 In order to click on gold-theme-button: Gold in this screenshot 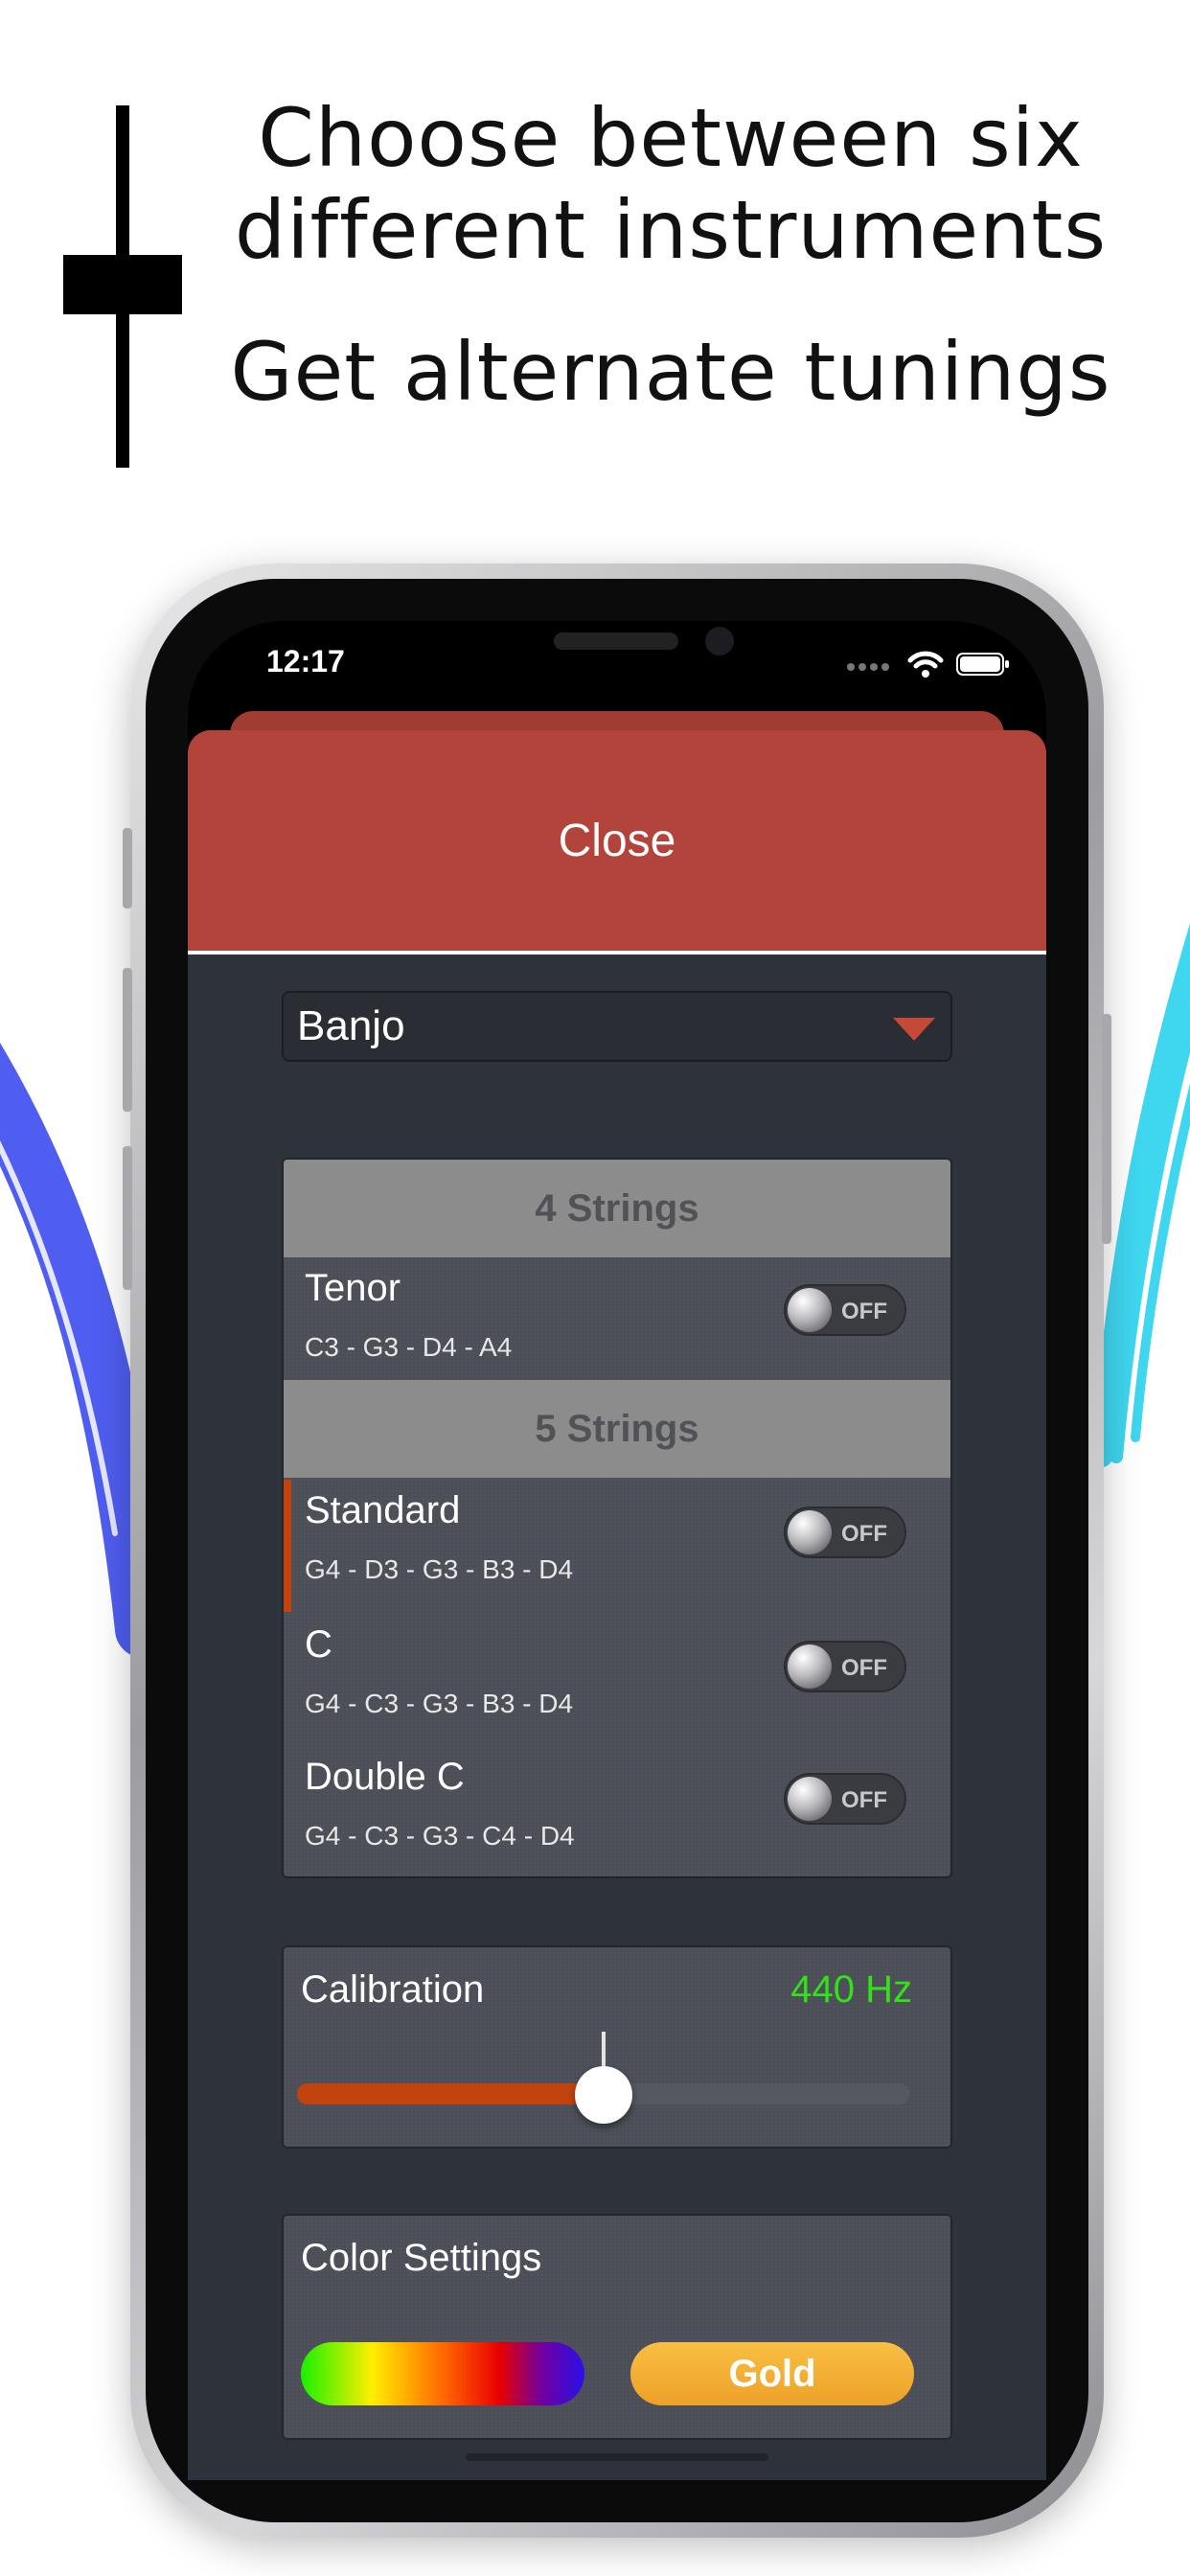, I will do `click(772, 2373)`.